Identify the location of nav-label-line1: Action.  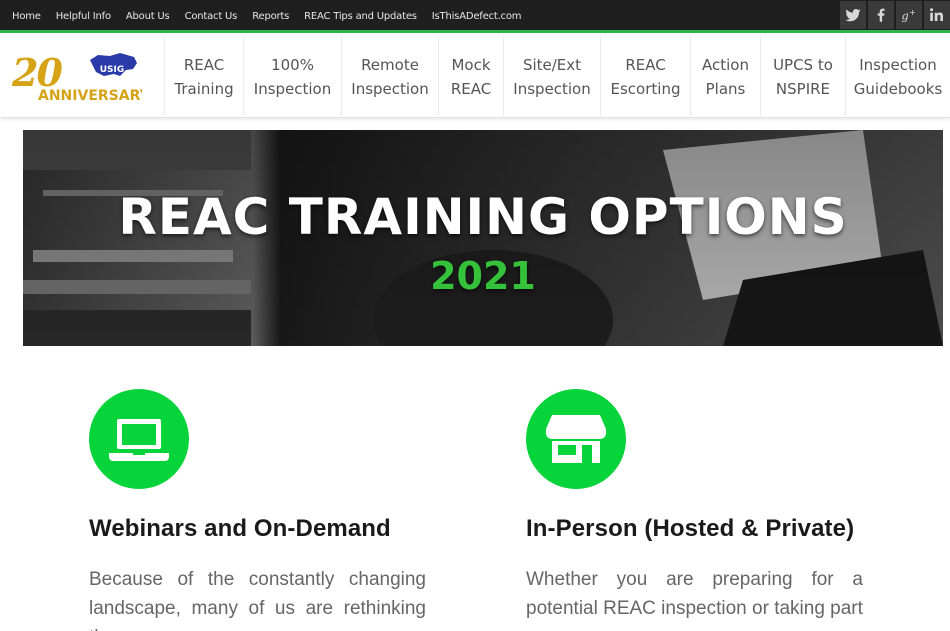
(725, 65).